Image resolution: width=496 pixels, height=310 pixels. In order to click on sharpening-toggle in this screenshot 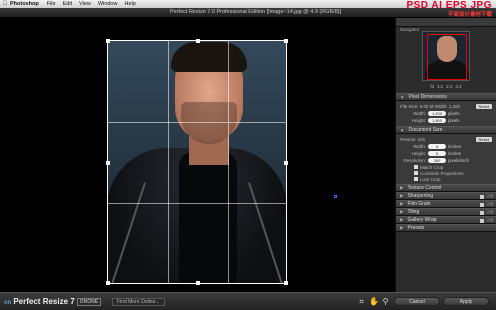, I will do `click(482, 197)`.